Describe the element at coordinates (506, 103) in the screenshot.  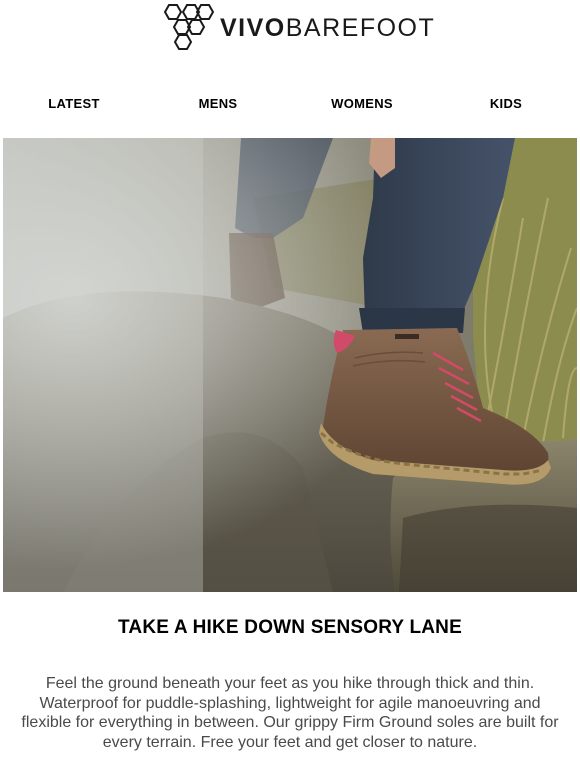
I see `nav-item-kids: KIDS` at that location.